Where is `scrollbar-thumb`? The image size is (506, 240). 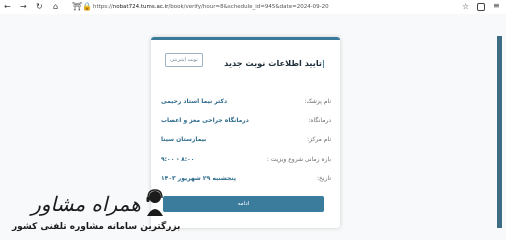
scrollbar-thumb is located at coordinates (499, 132).